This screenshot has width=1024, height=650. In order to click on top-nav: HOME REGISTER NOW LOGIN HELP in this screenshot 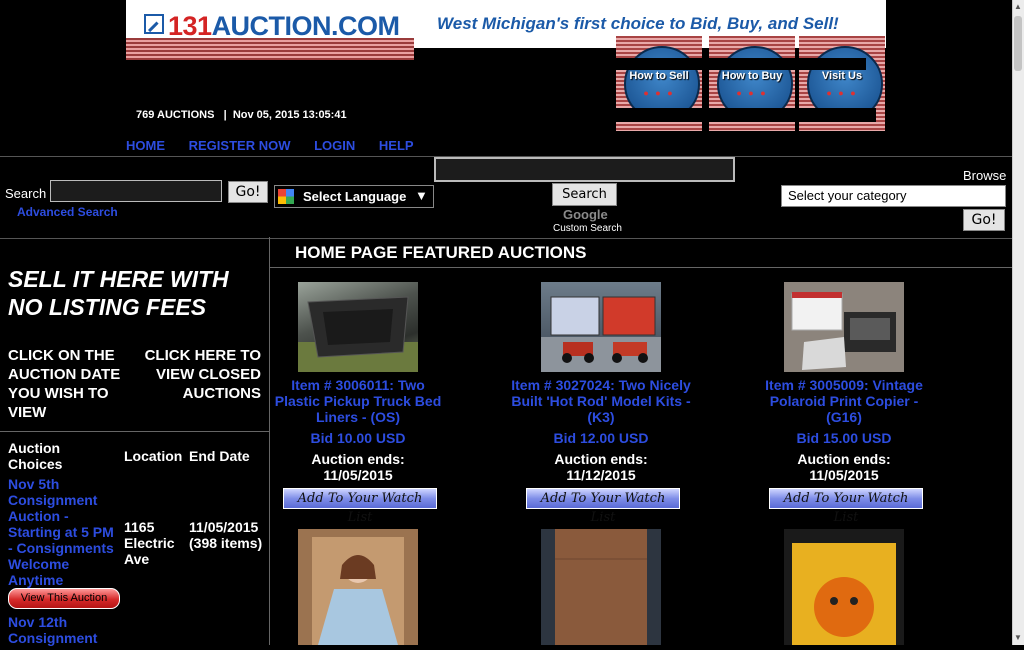, I will do `click(280, 145)`.